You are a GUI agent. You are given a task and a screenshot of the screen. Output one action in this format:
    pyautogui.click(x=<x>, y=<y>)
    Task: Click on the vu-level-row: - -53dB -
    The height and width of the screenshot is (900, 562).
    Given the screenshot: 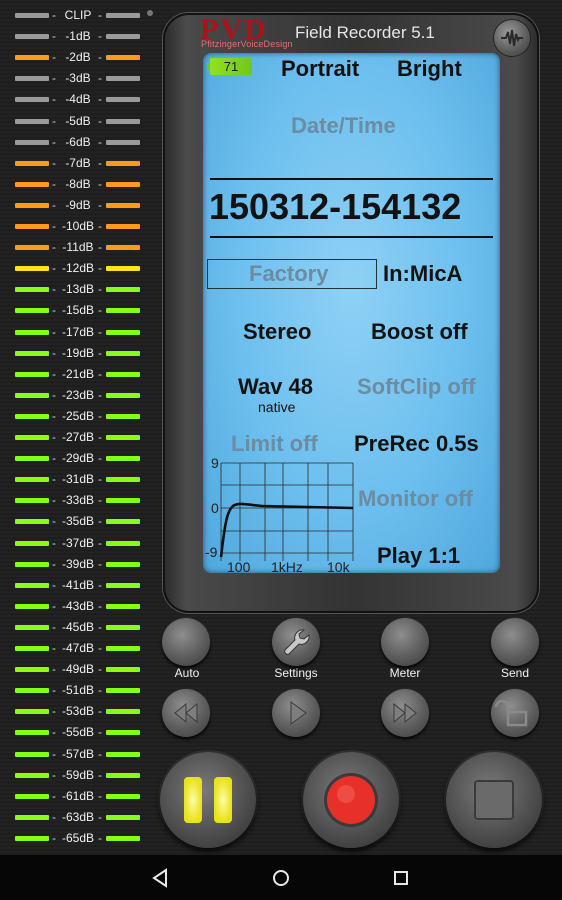 What is the action you would take?
    pyautogui.click(x=75, y=711)
    